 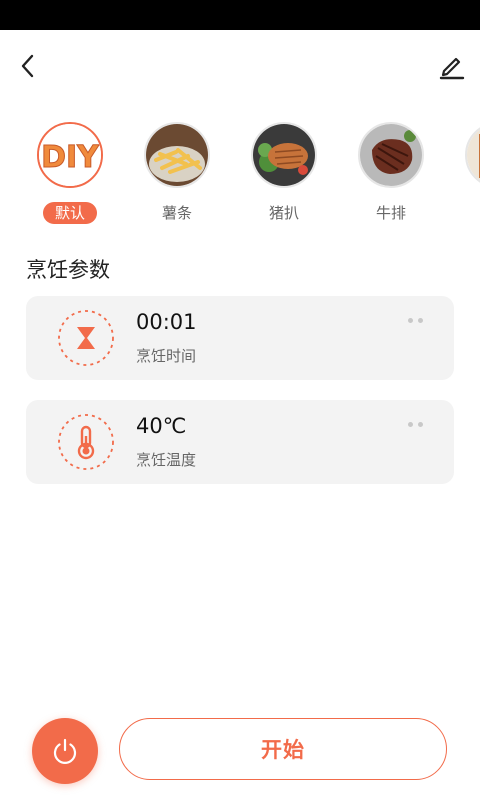 What do you see at coordinates (166, 356) in the screenshot?
I see `cooking-time-label: 烹饪时间` at bounding box center [166, 356].